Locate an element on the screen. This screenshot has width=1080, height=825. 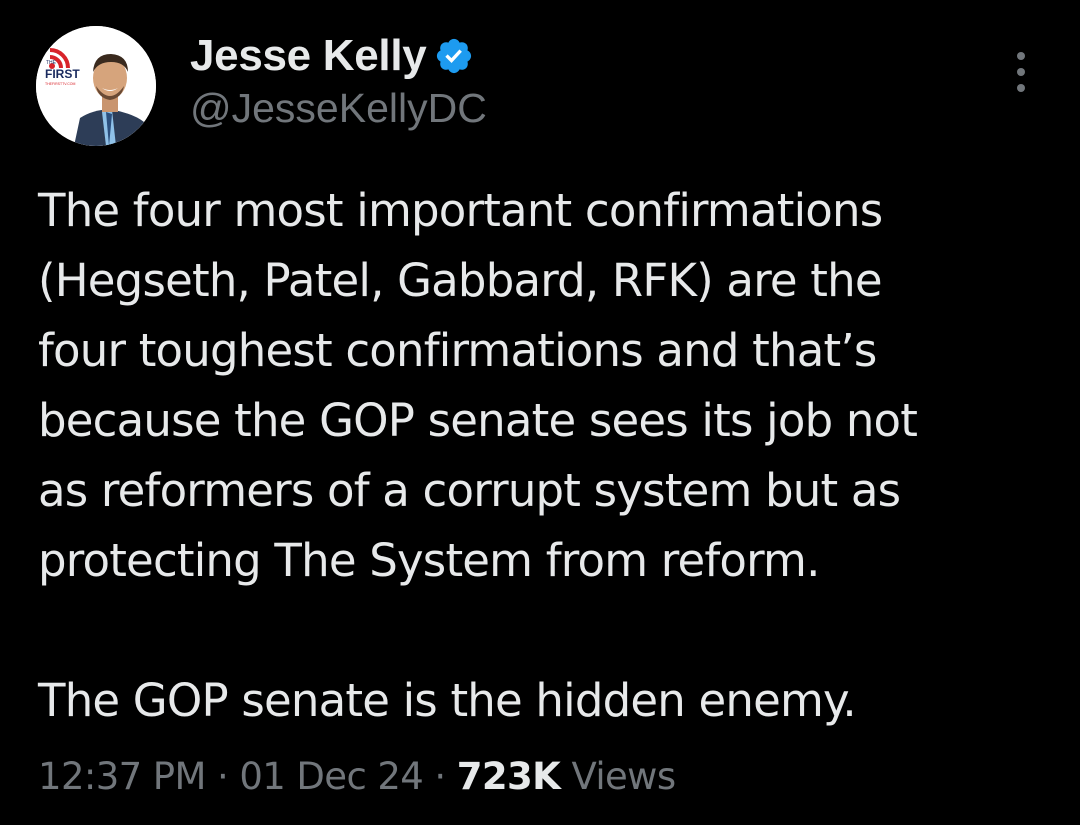
tweet-meta: 12:37 PM · 01 Dec 24 · 723K Views is located at coordinates (357, 777).